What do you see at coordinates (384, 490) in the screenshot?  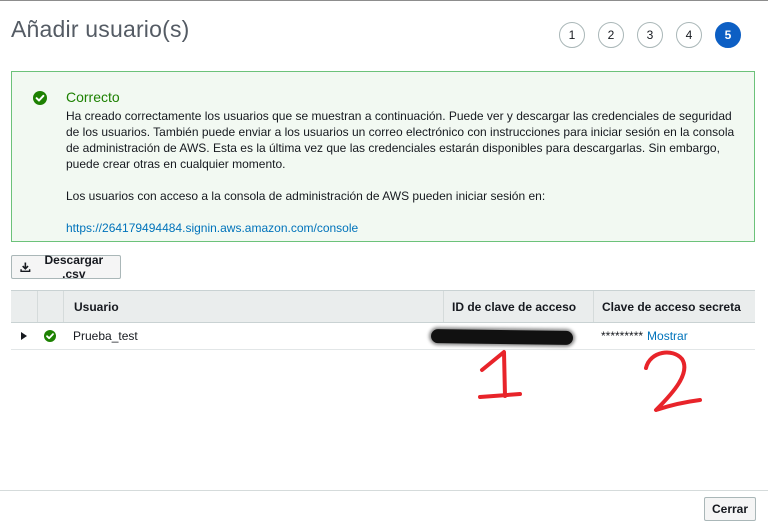 I see `footer-divider` at bounding box center [384, 490].